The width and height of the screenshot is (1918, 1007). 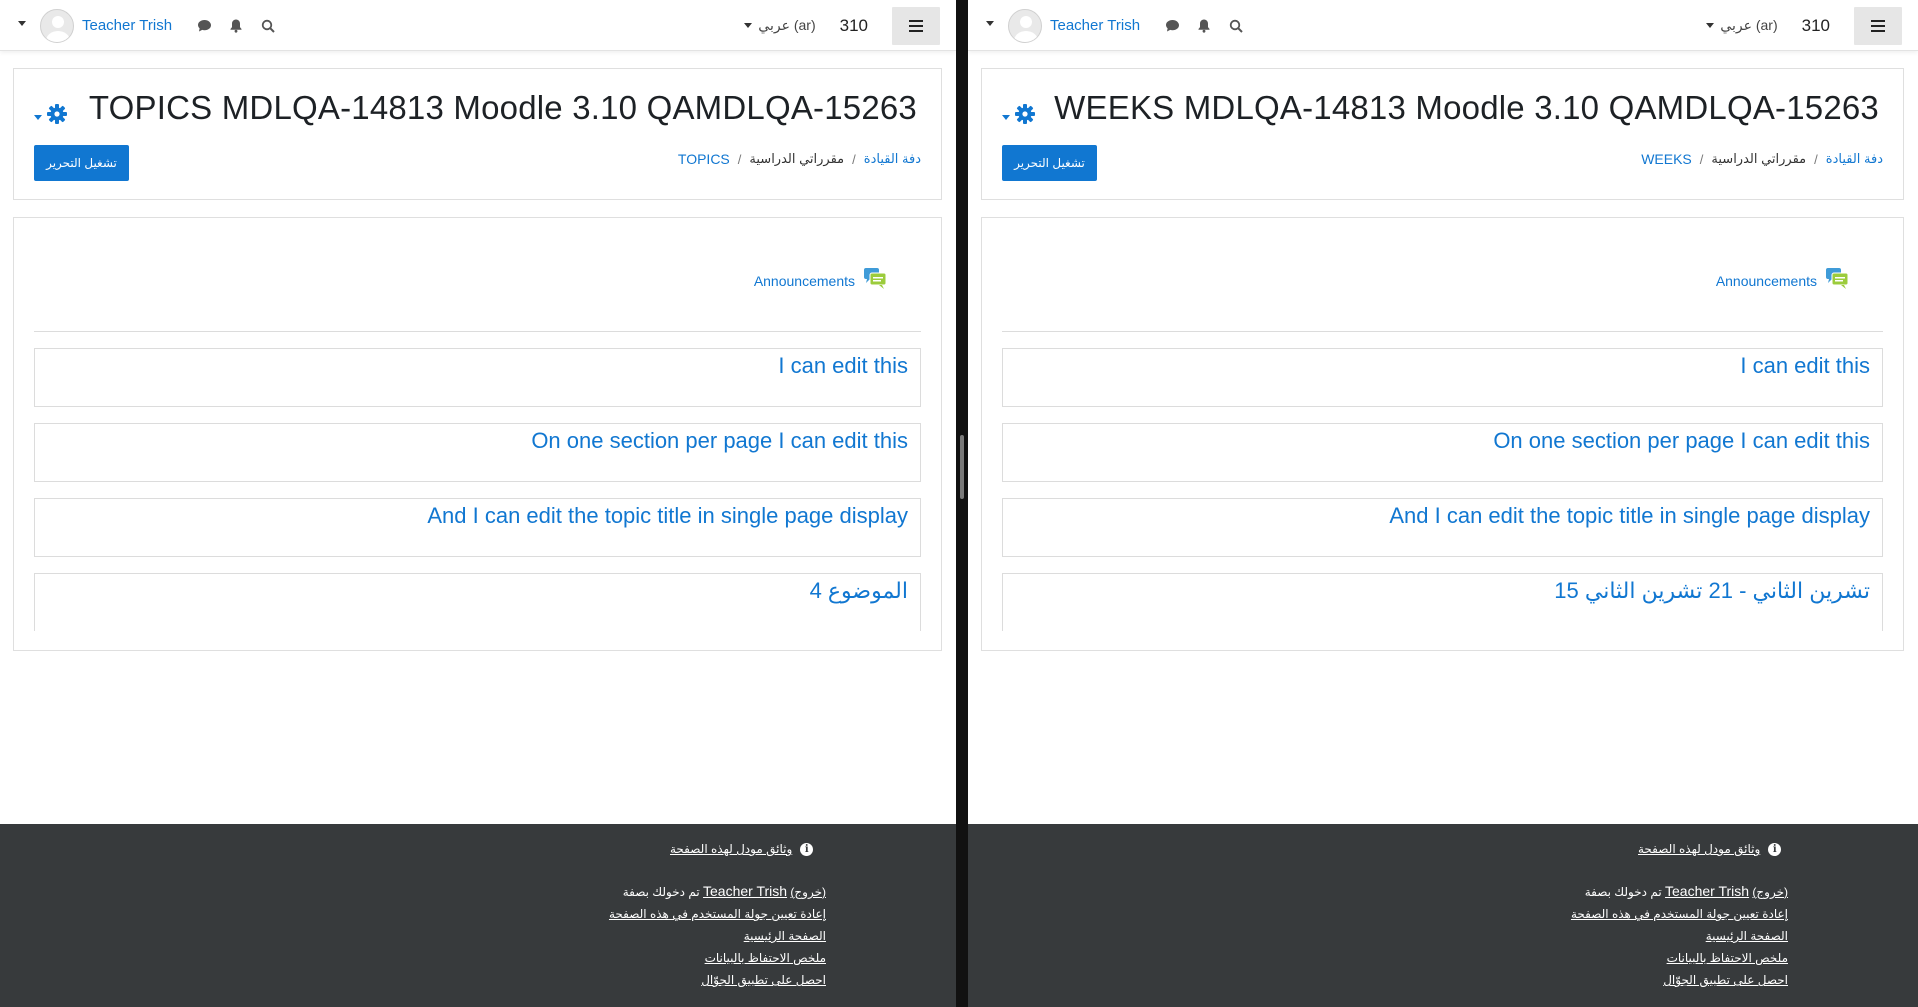 I want to click on course-section: الموضوع 4, so click(x=477, y=602).